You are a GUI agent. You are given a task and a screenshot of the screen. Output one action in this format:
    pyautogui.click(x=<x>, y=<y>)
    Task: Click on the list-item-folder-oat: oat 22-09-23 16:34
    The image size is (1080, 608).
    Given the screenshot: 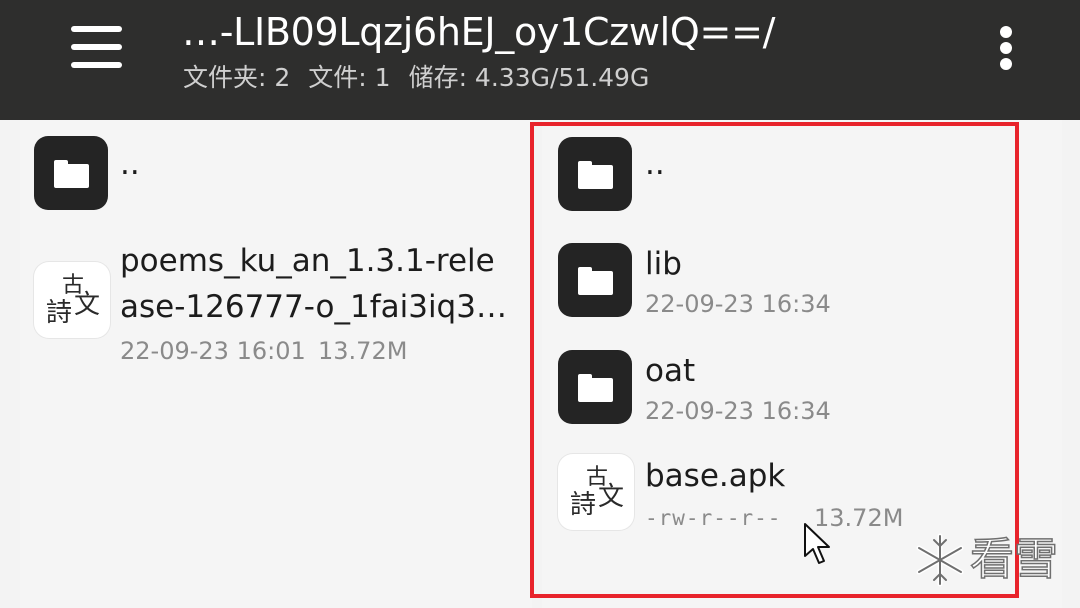 What is the action you would take?
    pyautogui.click(x=802, y=389)
    